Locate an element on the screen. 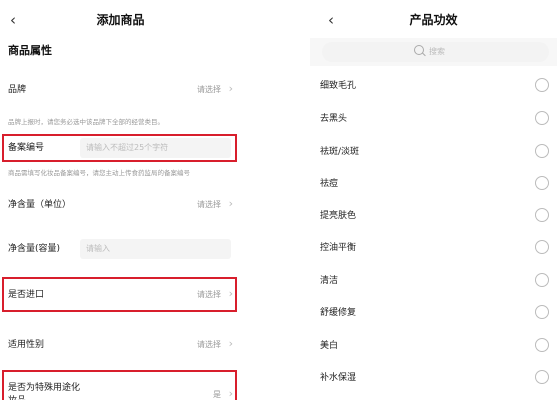  net-capacity-row: 净含量(容量) 请输入 is located at coordinates (120, 249).